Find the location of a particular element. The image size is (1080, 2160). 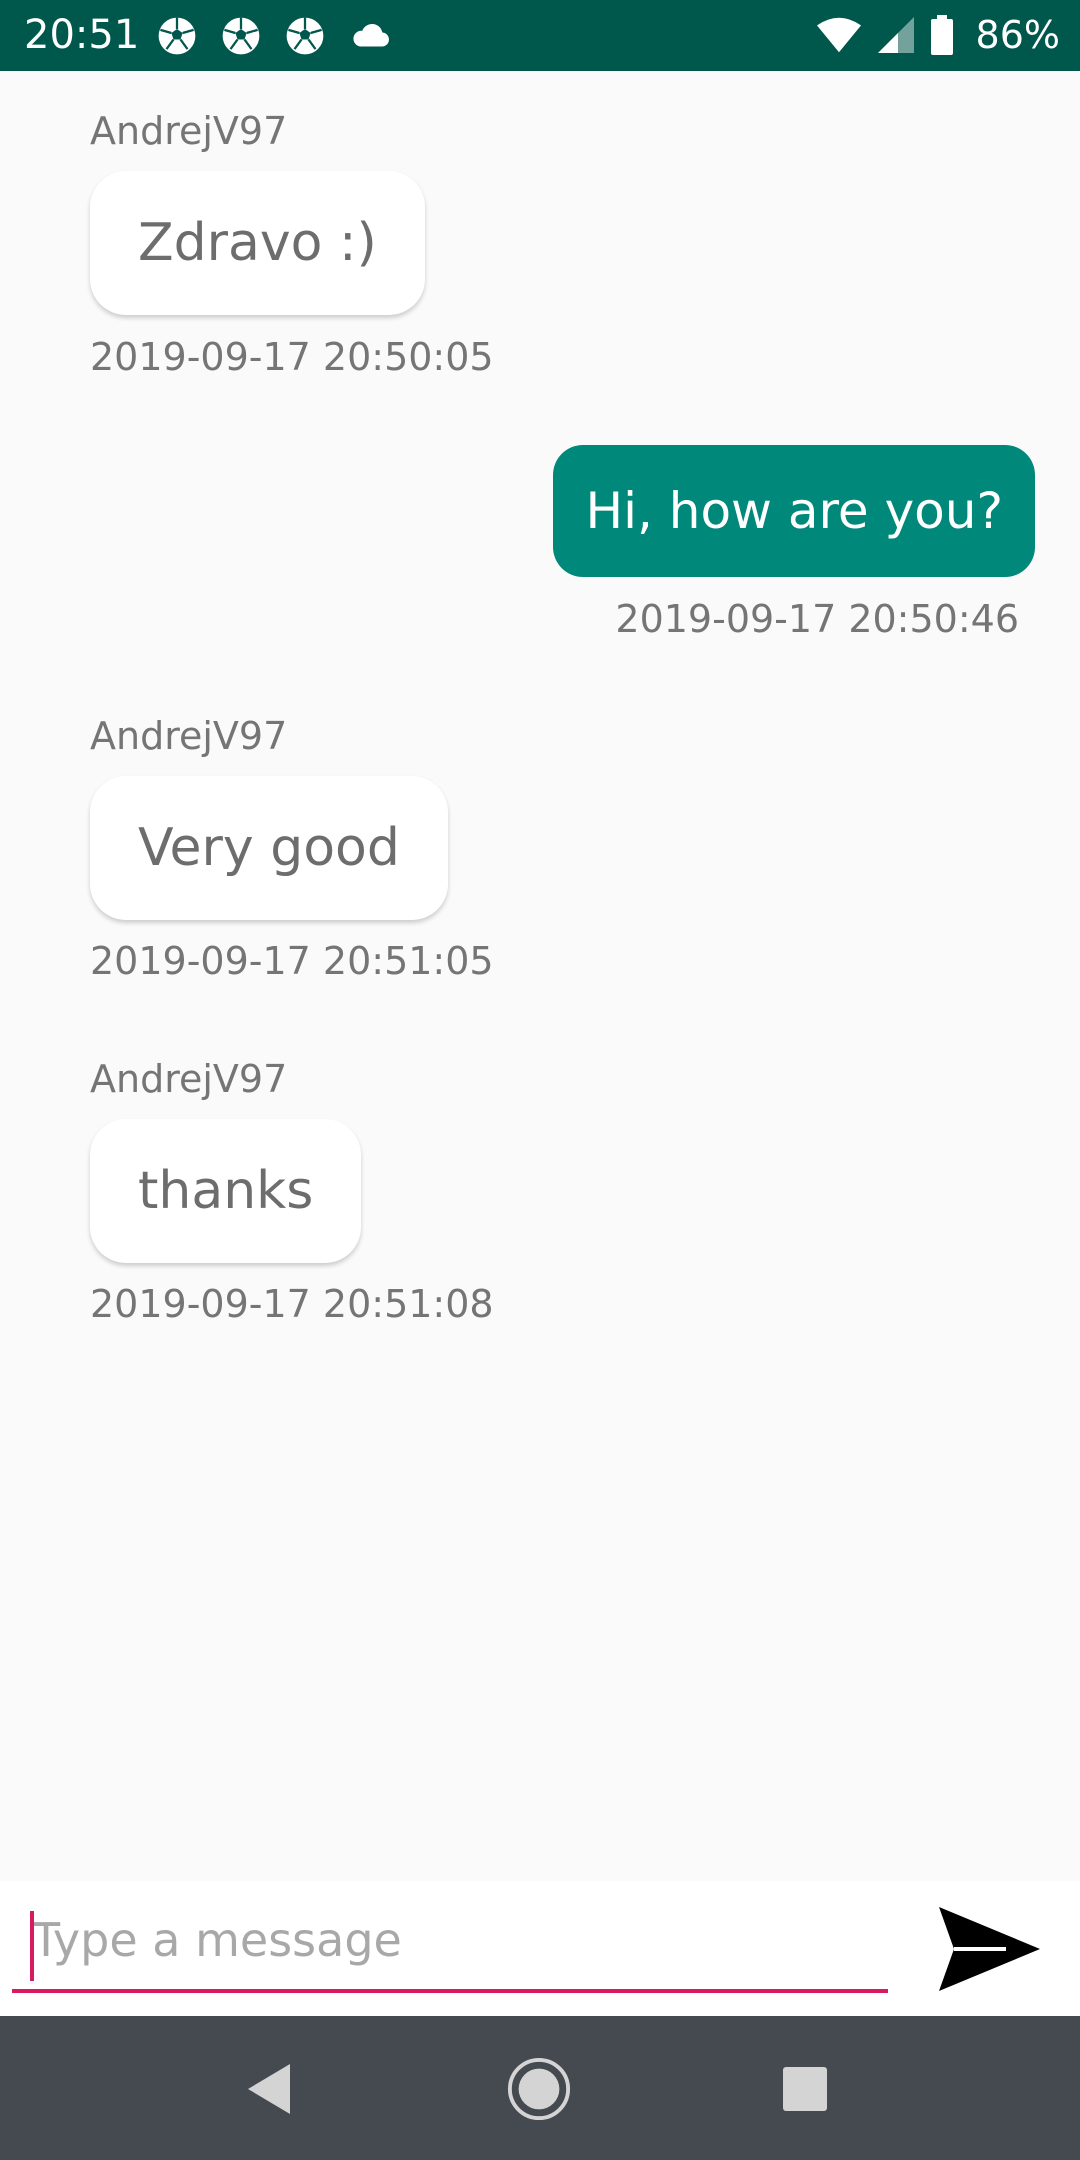

status-time: 20:51 is located at coordinates (82, 35).